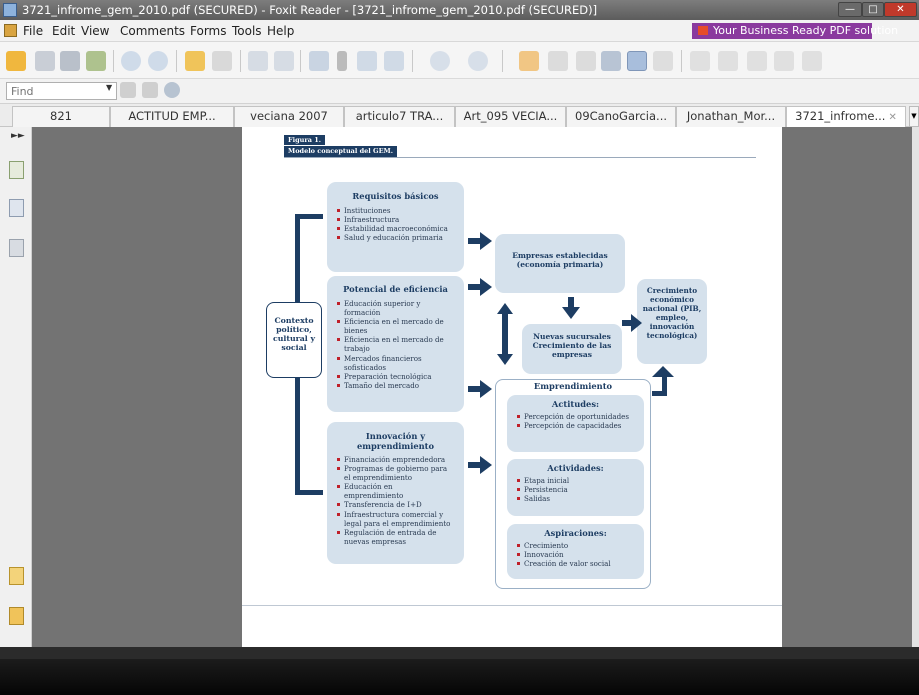 The image size is (919, 695). Describe the element at coordinates (61, 116) in the screenshot. I see `tab-821: 821` at that location.